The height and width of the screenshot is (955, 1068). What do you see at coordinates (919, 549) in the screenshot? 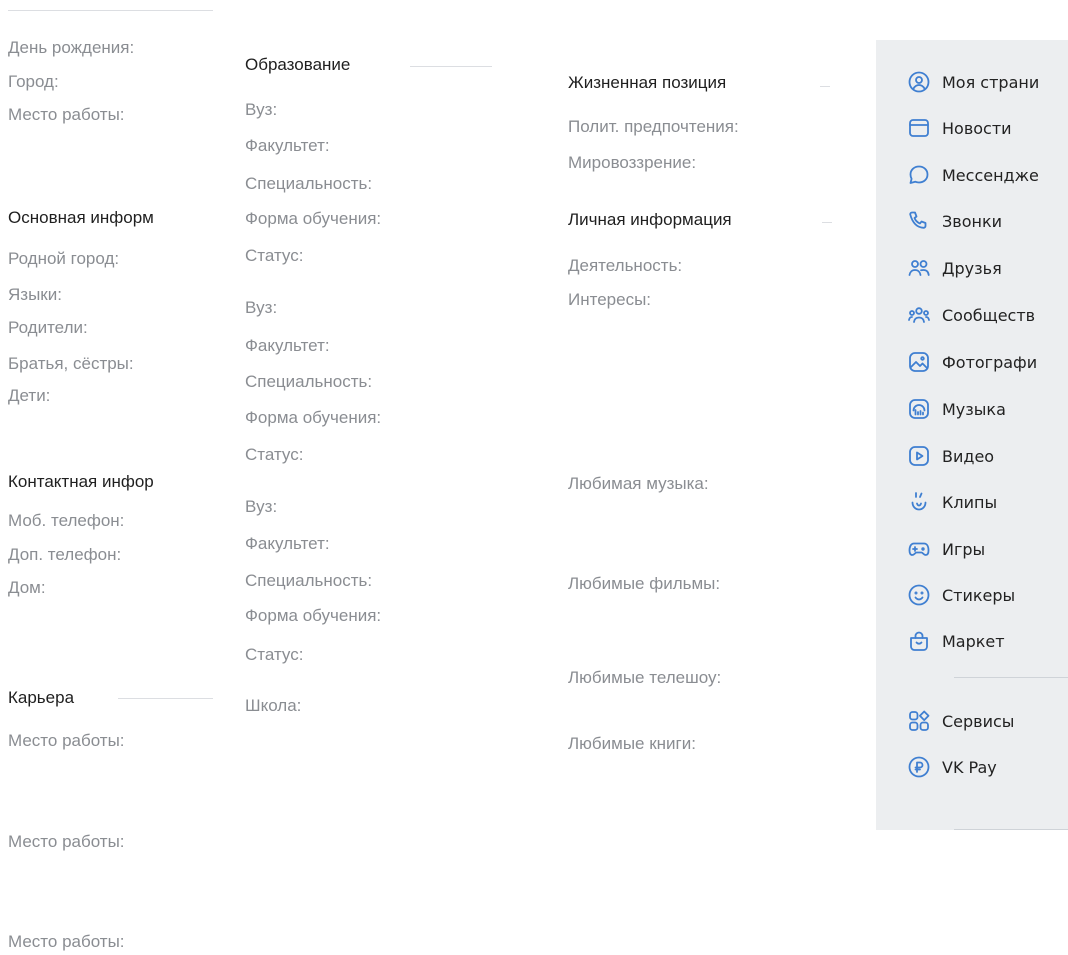
I see `gamepad-icon` at bounding box center [919, 549].